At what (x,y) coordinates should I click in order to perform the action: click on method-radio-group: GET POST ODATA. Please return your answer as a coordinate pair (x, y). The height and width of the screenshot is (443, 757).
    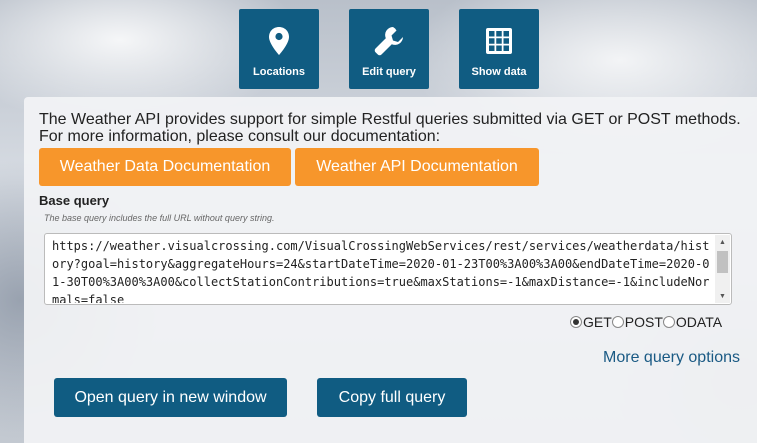
    Looking at the image, I should click on (646, 322).